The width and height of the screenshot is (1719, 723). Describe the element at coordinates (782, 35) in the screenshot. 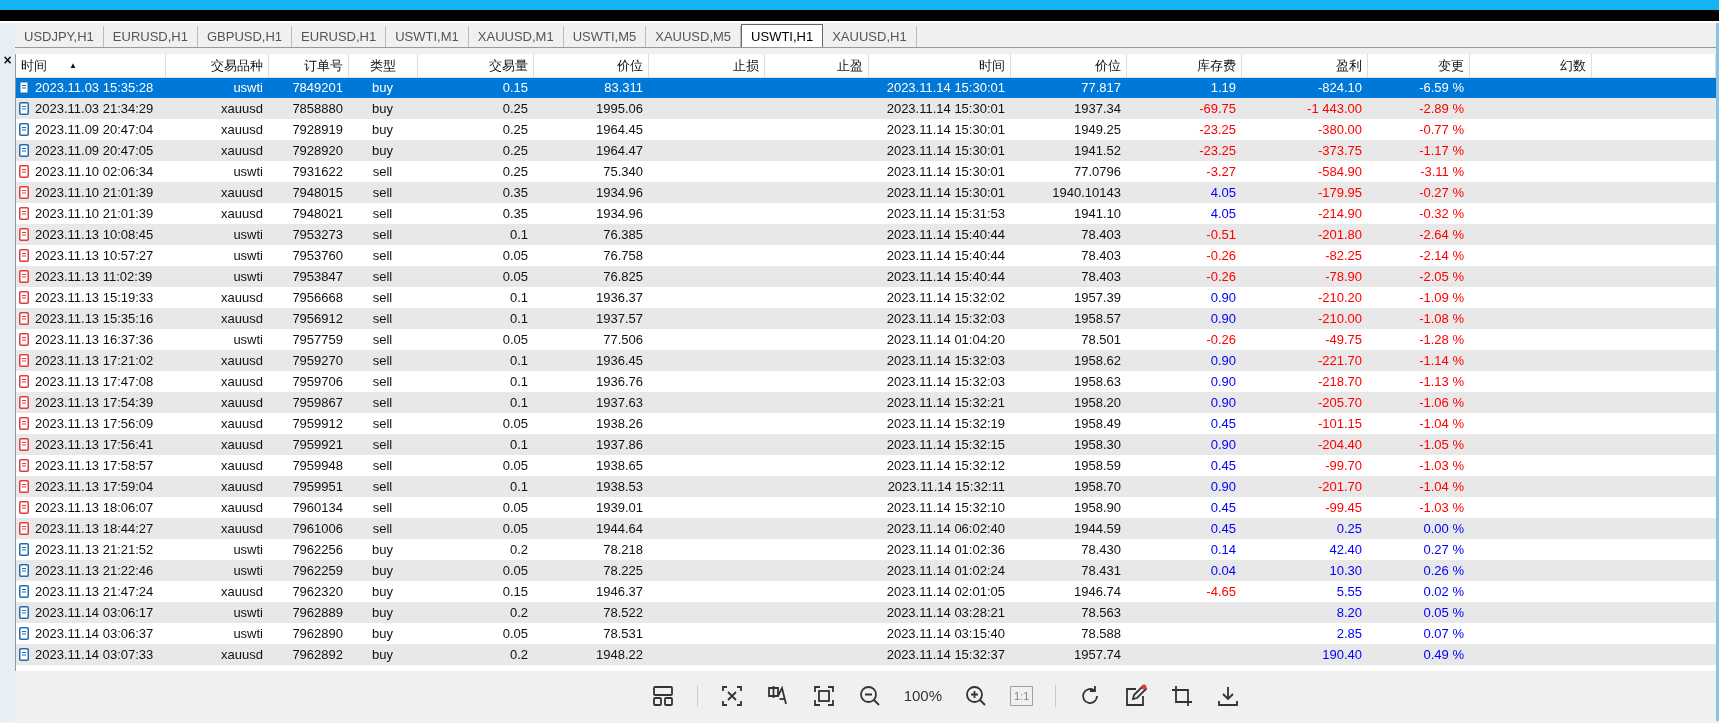

I see `chart-tab: USWTI,H1` at that location.